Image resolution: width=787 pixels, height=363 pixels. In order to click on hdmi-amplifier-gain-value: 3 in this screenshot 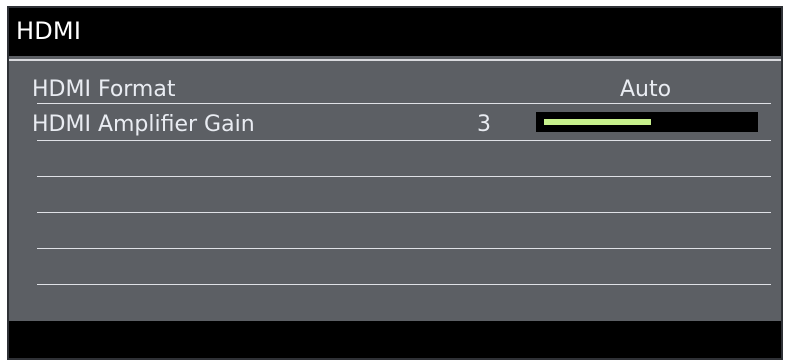, I will do `click(484, 124)`.